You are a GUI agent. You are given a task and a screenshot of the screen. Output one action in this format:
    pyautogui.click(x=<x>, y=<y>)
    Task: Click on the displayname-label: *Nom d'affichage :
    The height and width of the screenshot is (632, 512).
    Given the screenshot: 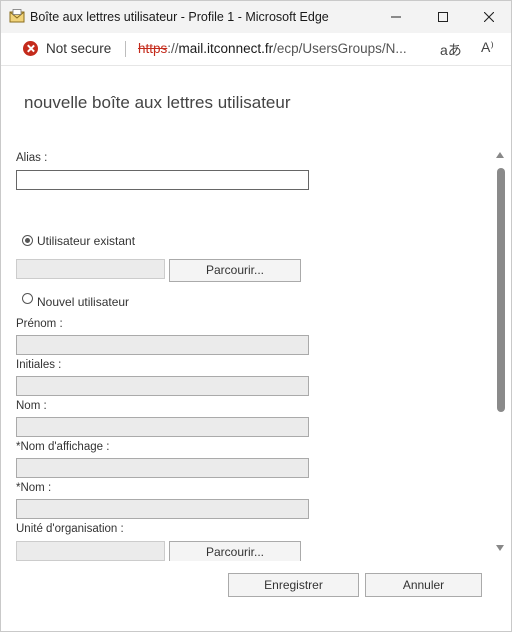 What is the action you would take?
    pyautogui.click(x=63, y=447)
    